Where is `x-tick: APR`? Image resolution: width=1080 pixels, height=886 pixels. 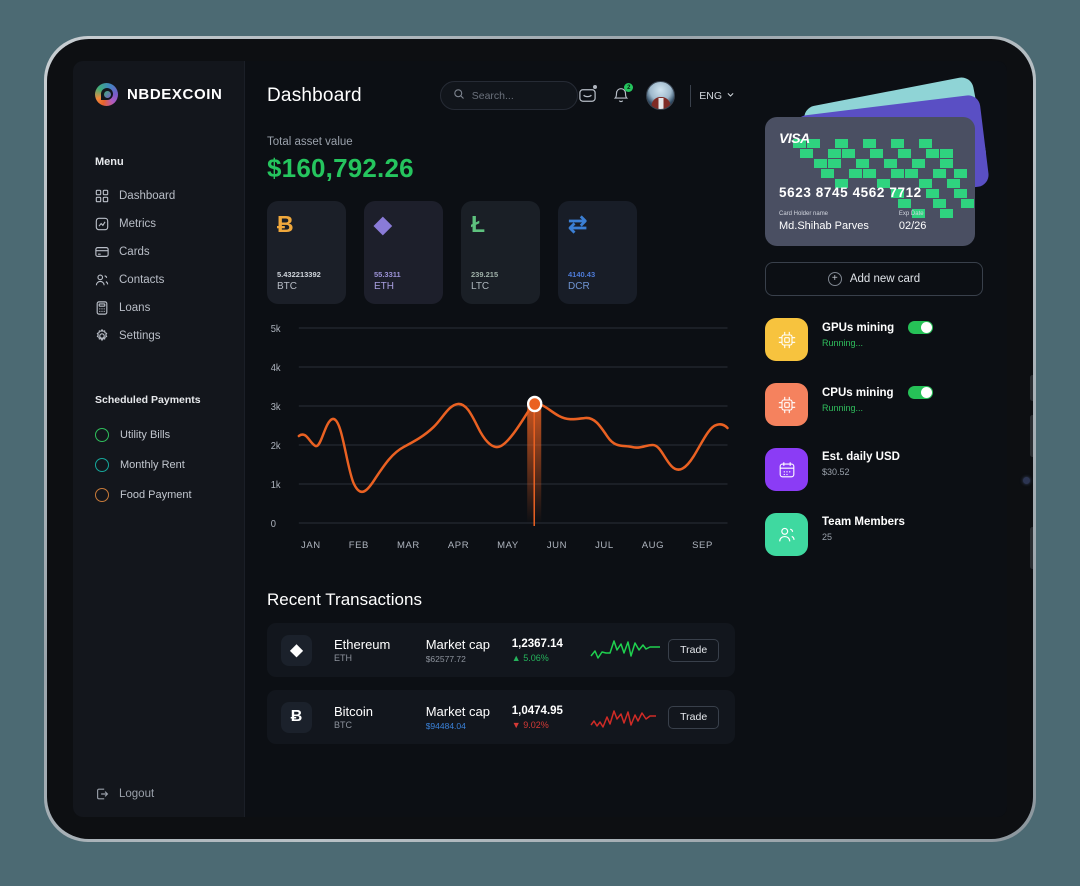
x-tick: APR is located at coordinates (458, 545).